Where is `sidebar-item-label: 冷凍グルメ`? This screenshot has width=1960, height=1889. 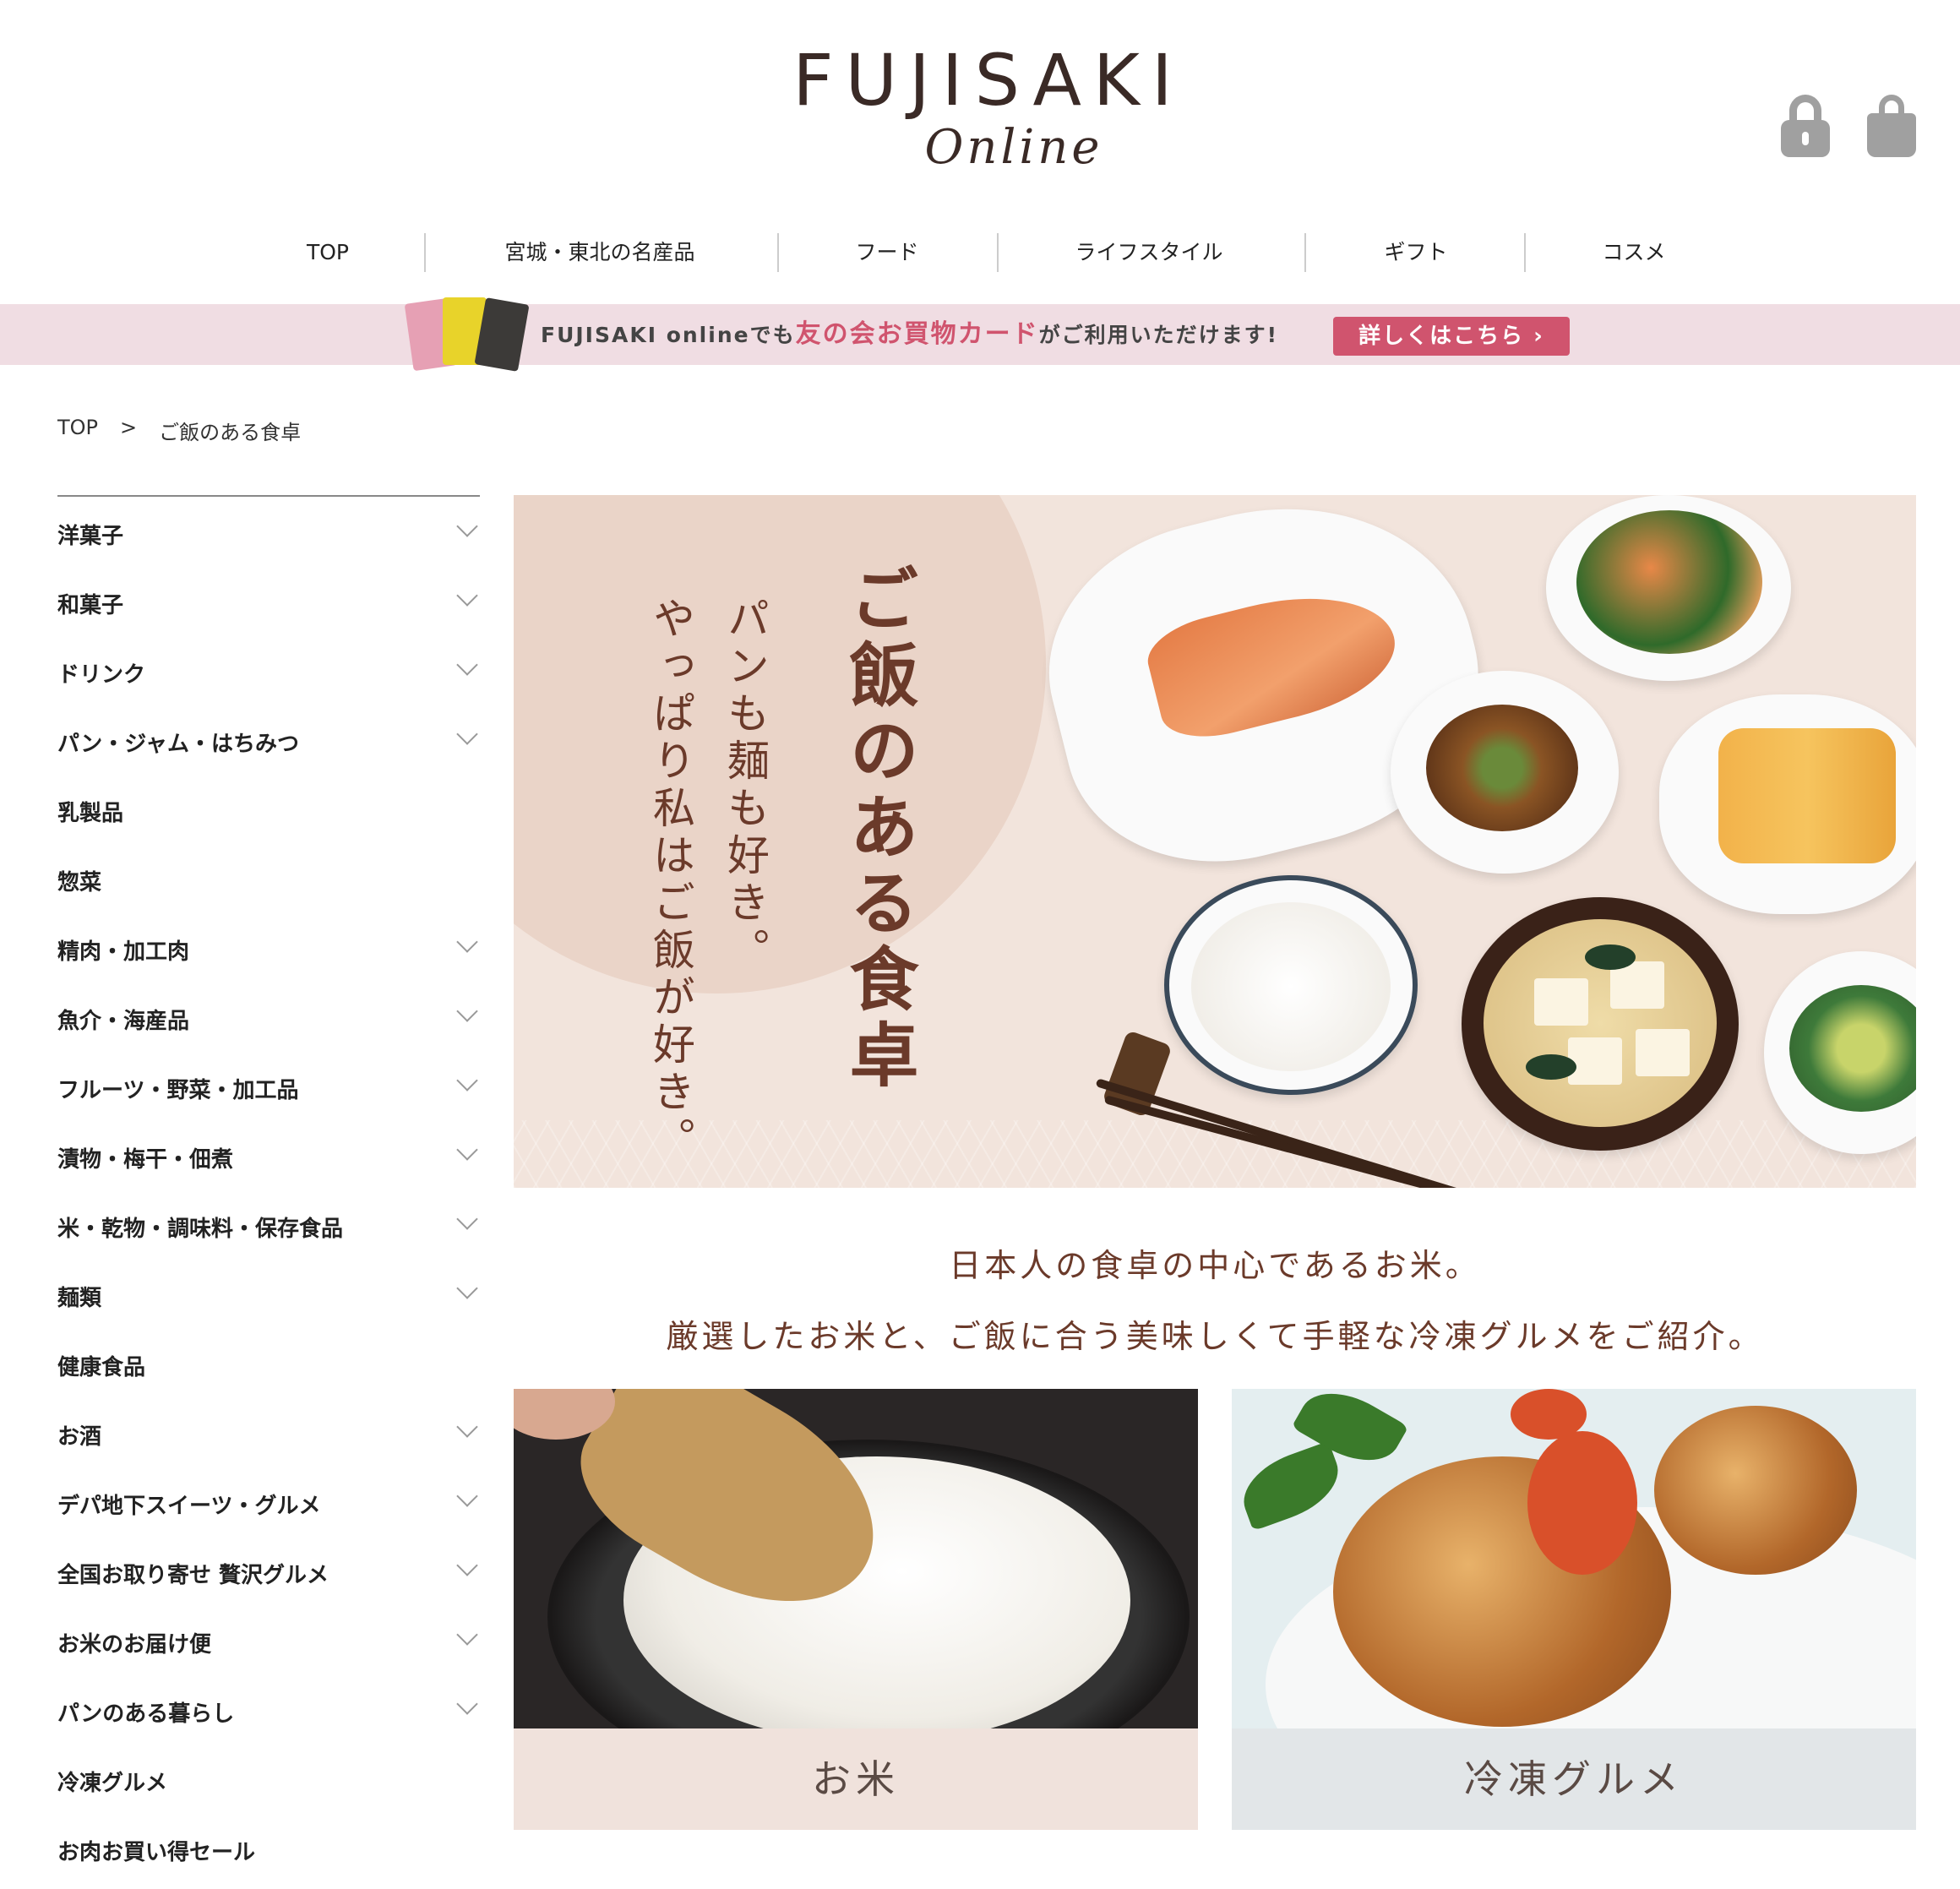 sidebar-item-label: 冷凍グルメ is located at coordinates (112, 1783).